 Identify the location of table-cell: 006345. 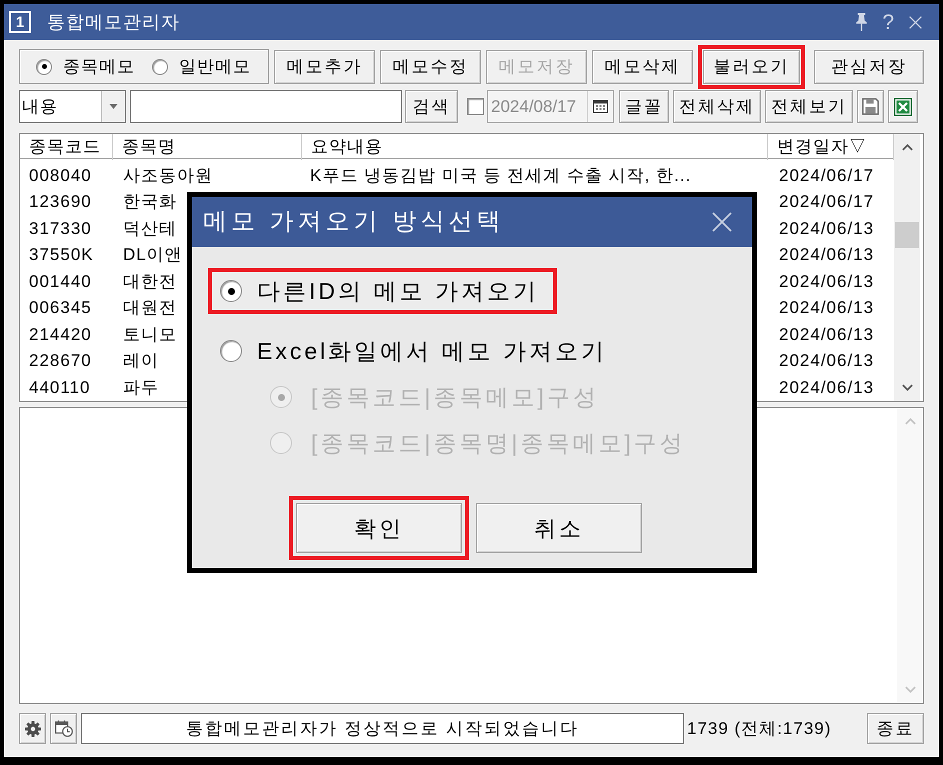
(60, 307).